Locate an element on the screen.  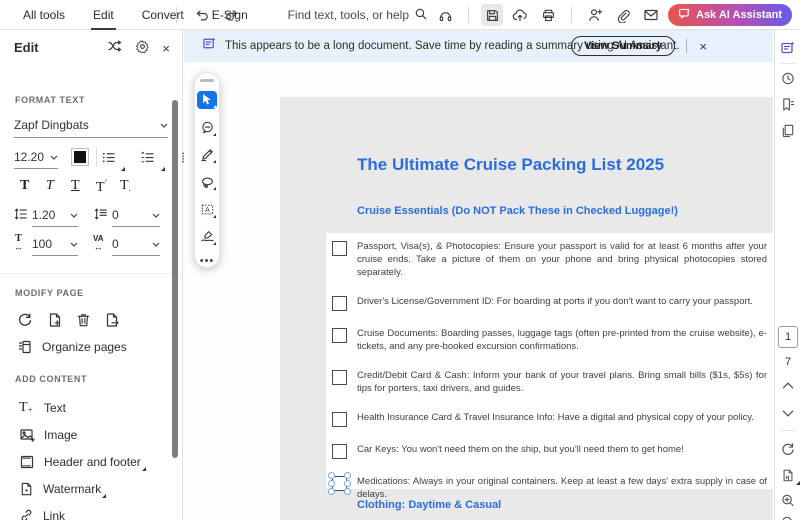
header-footer-button: Header and footer is located at coordinates (82, 462).